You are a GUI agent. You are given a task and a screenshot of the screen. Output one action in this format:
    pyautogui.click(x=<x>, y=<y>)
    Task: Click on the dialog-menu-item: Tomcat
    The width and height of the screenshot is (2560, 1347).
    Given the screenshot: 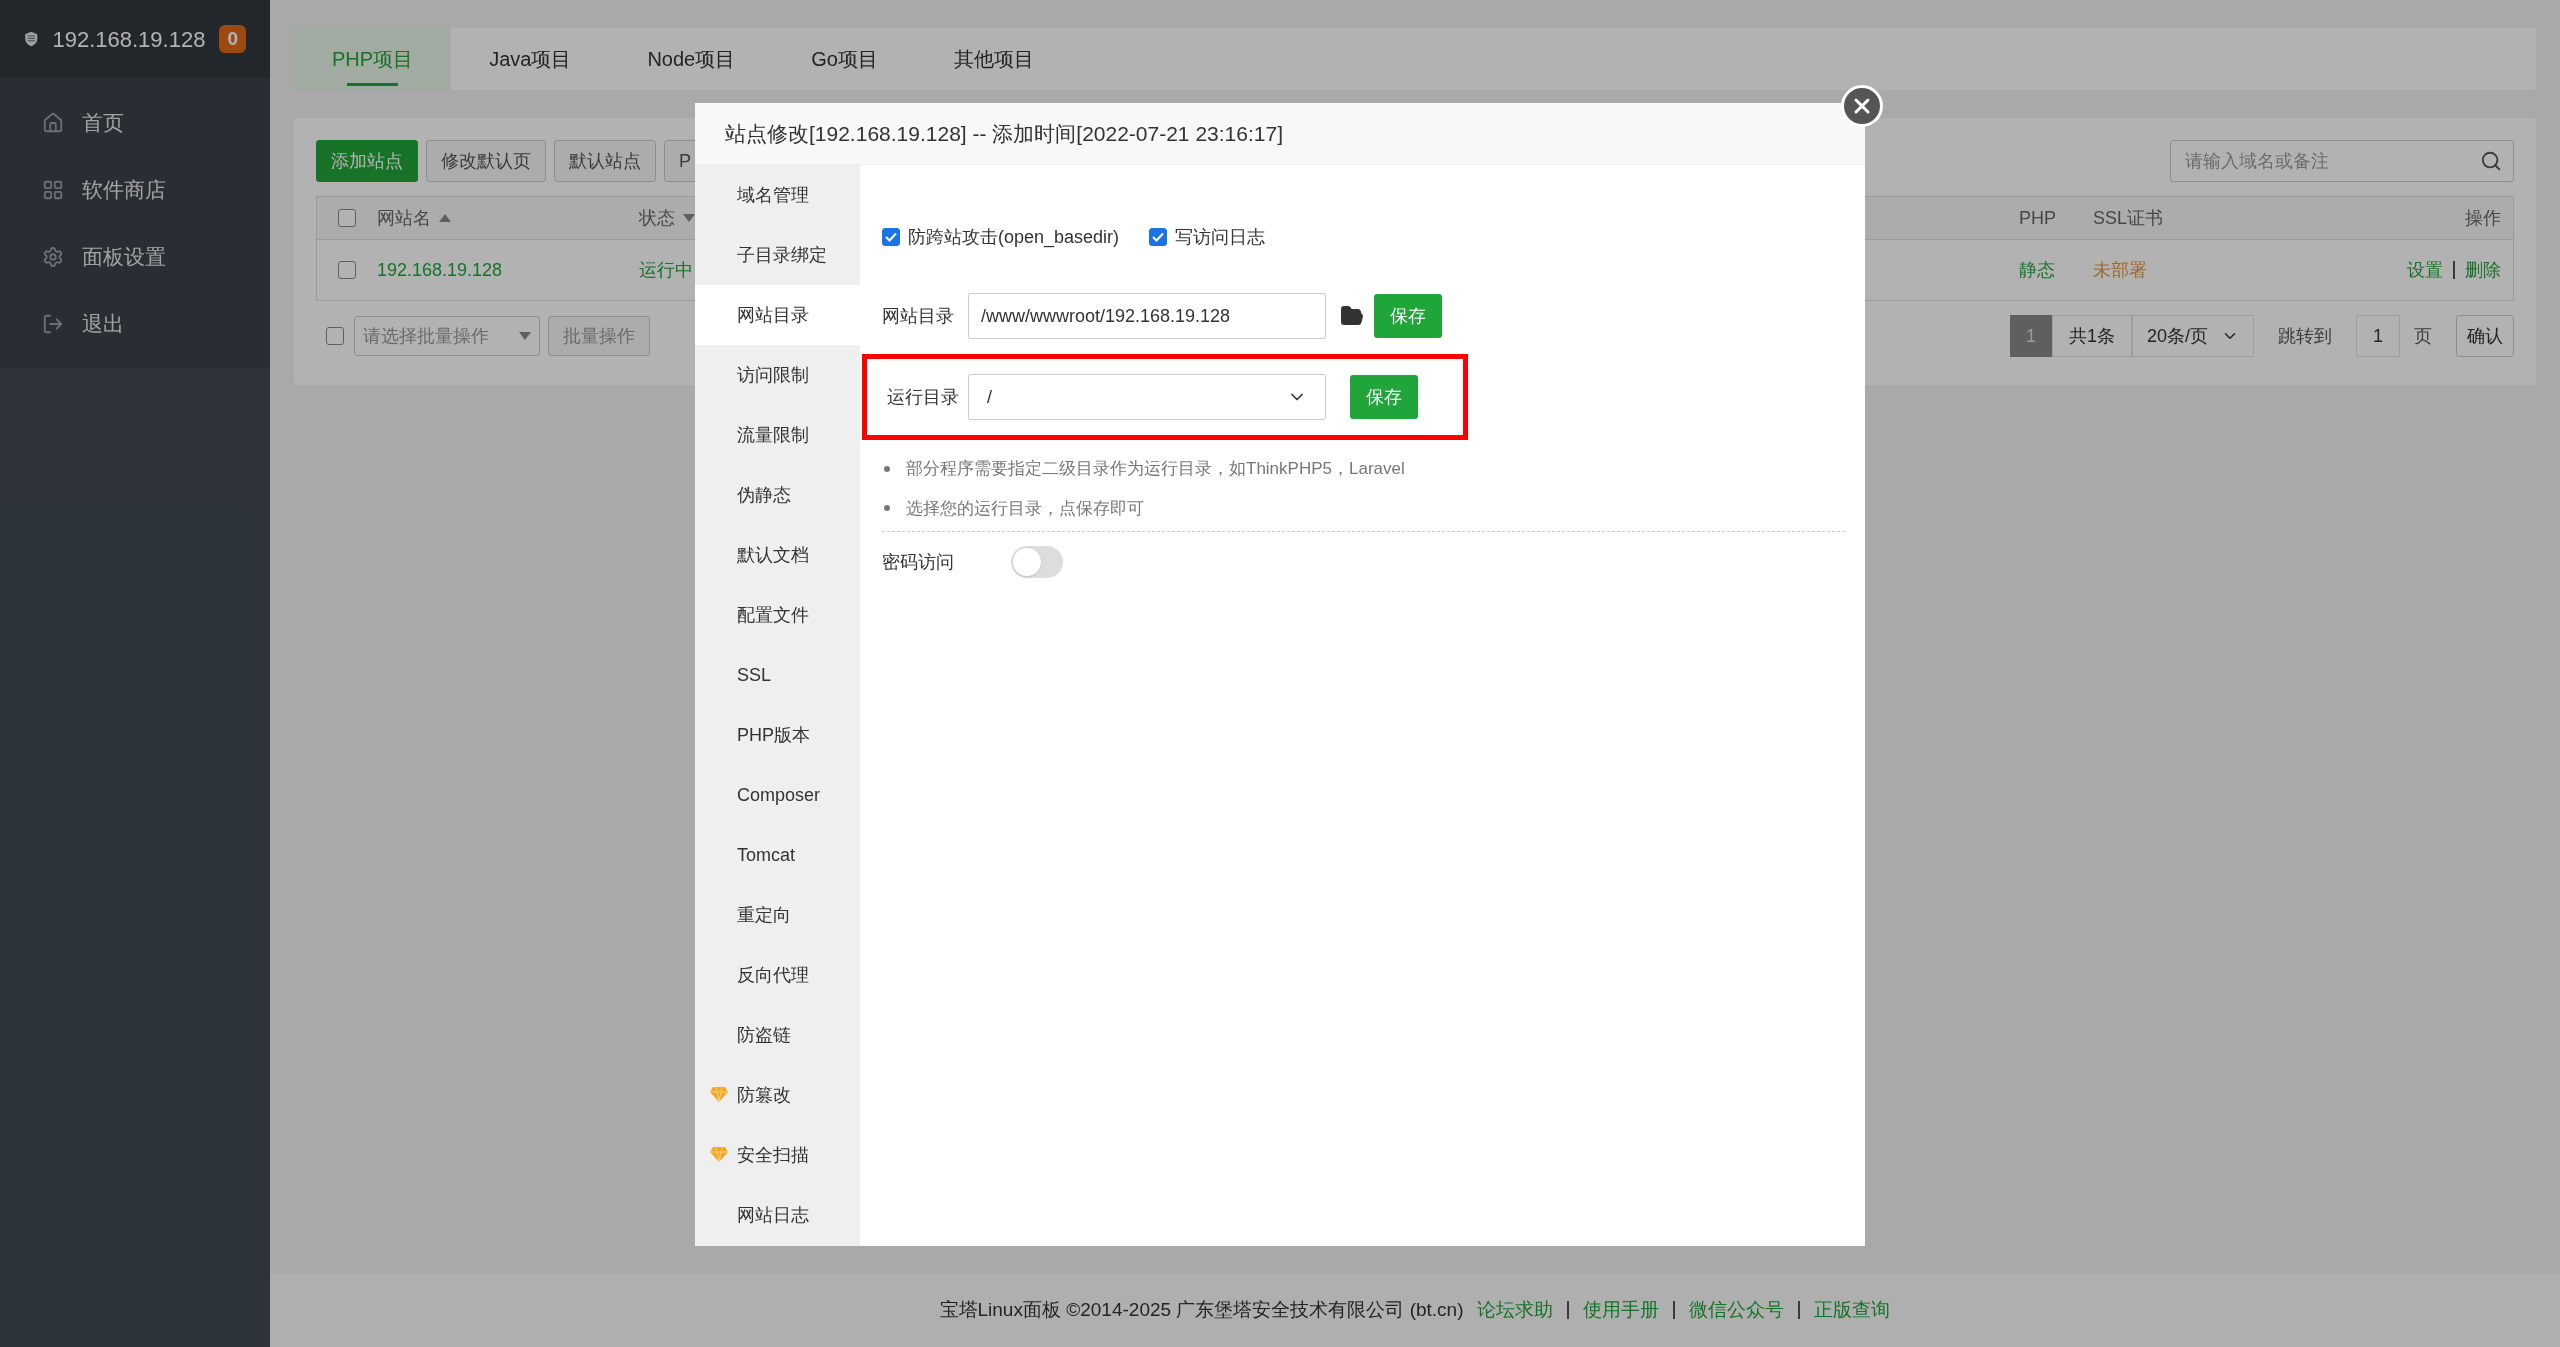 What is the action you would take?
    pyautogui.click(x=777, y=855)
    